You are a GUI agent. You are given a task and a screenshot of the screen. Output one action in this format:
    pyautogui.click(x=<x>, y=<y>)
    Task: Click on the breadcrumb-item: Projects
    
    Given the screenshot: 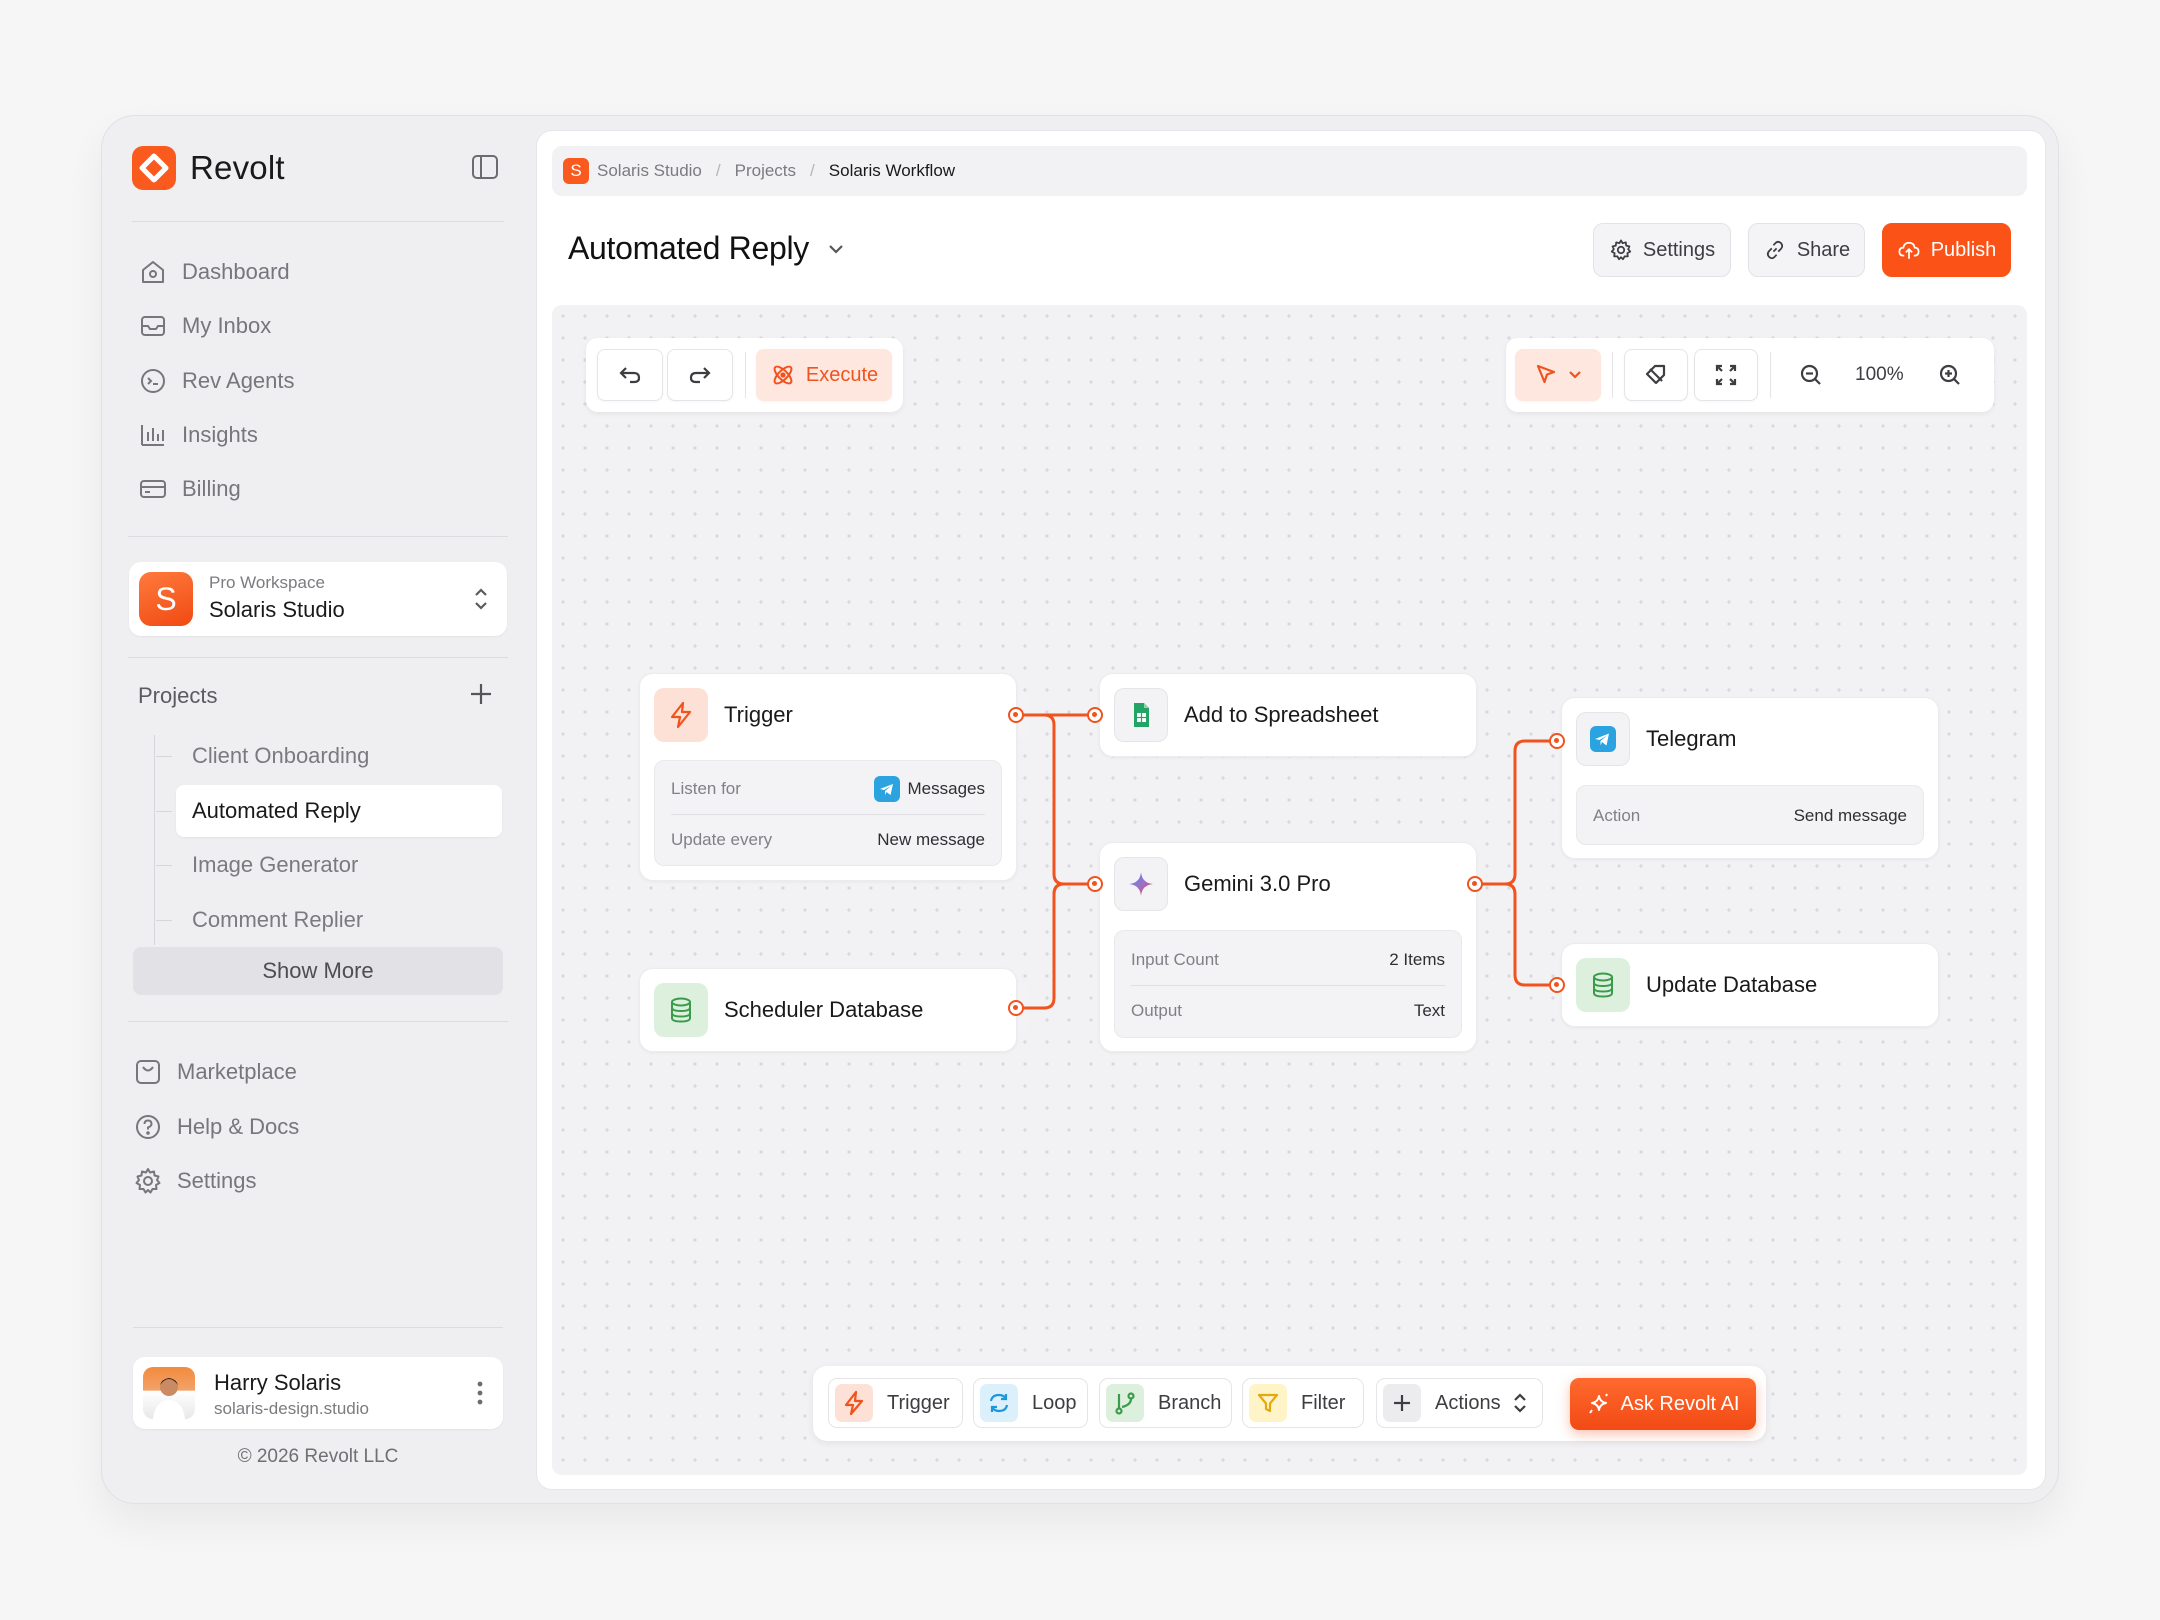 What is the action you would take?
    pyautogui.click(x=765, y=171)
    